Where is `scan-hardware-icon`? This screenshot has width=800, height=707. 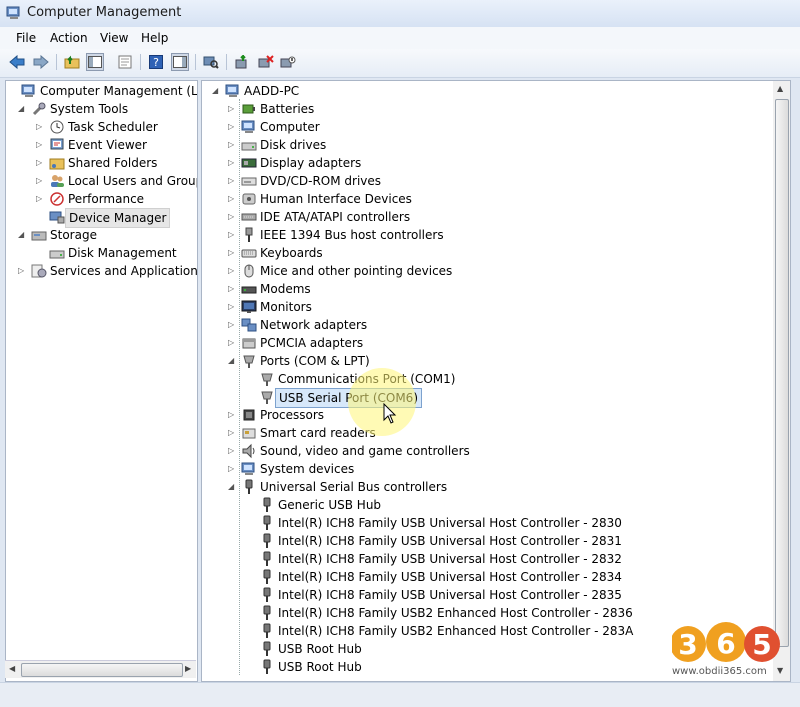 scan-hardware-icon is located at coordinates (211, 62).